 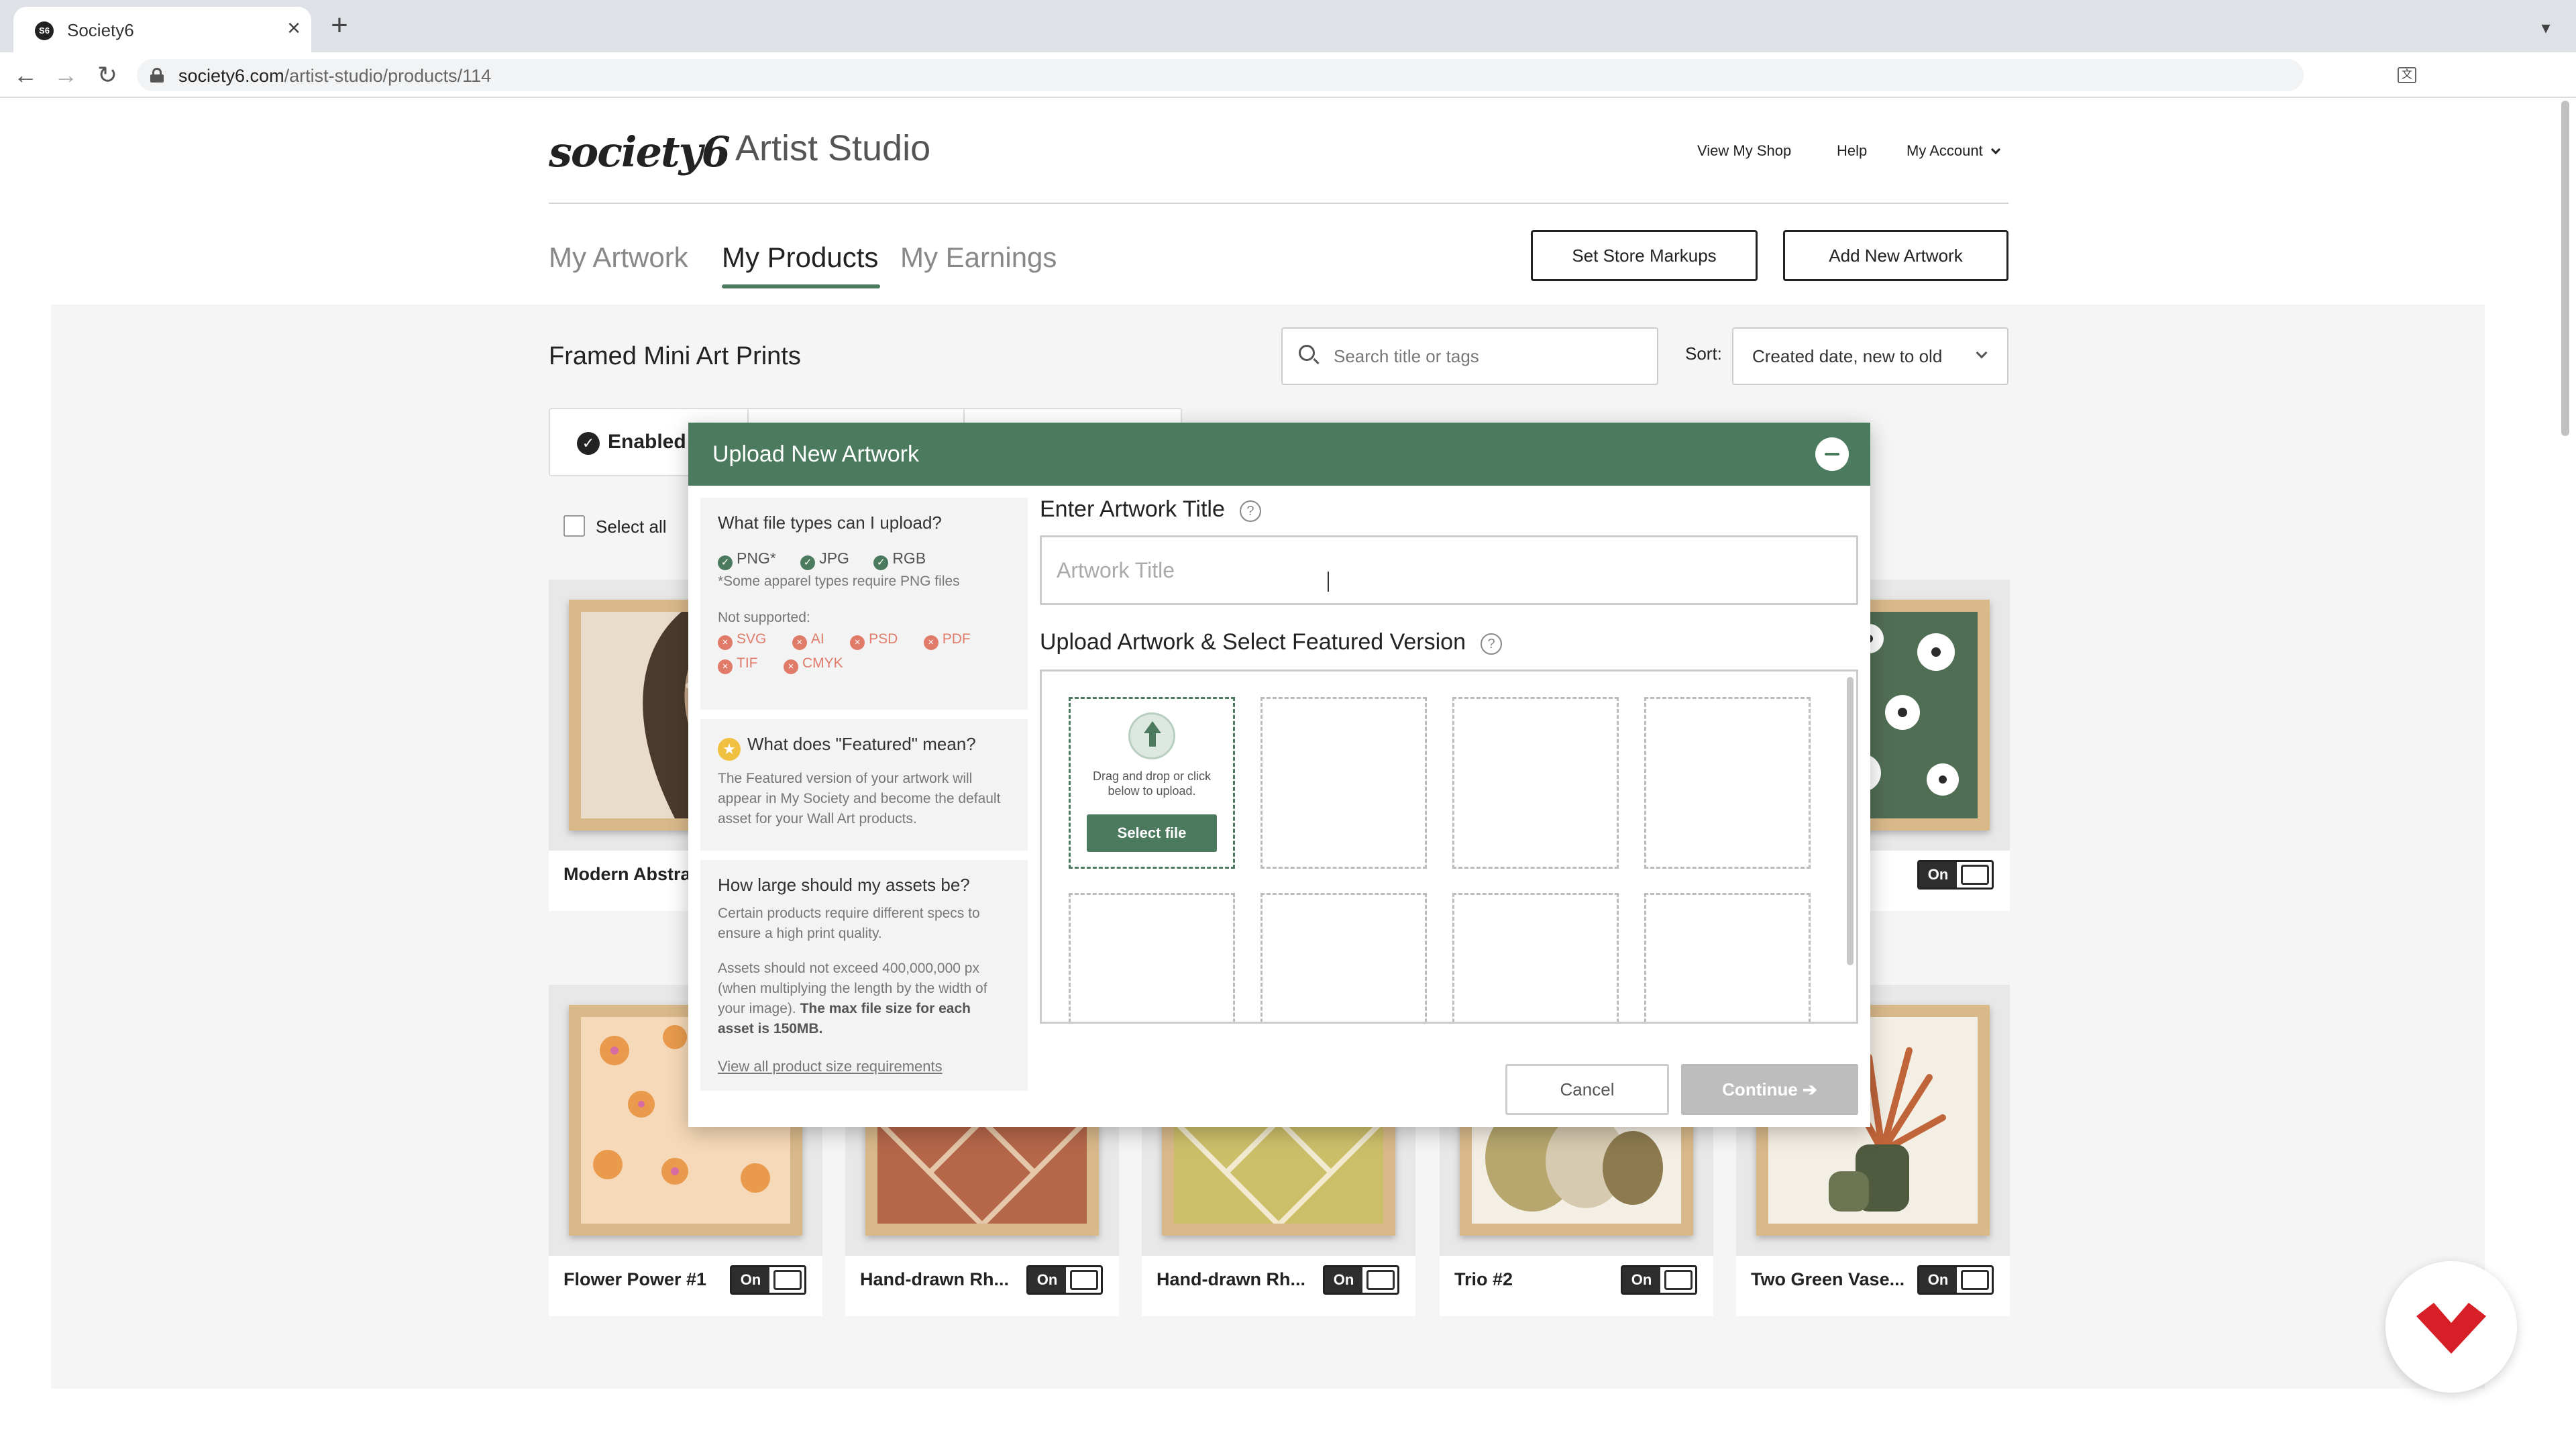 I want to click on upload-area-scrollbar, so click(x=1850, y=821).